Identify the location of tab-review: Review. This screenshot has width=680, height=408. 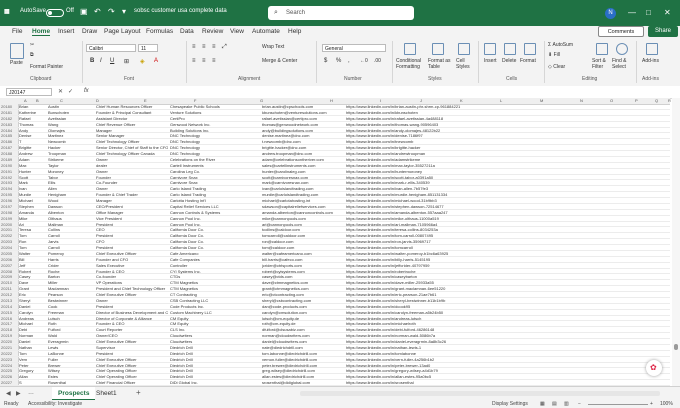
(212, 31).